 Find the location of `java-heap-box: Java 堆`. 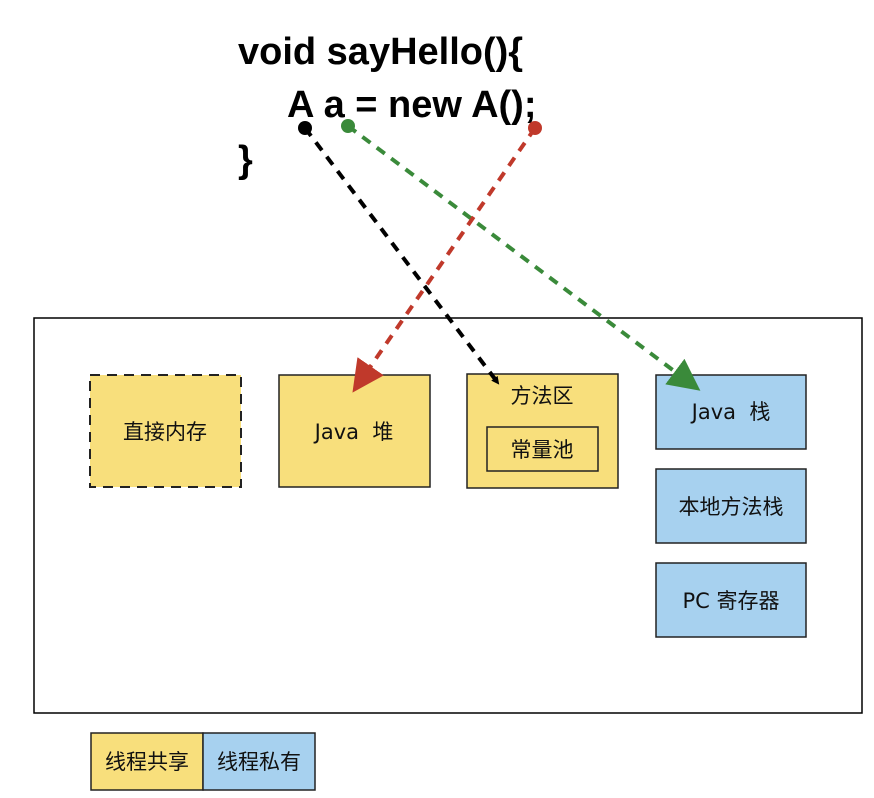

java-heap-box: Java 堆 is located at coordinates (354, 431).